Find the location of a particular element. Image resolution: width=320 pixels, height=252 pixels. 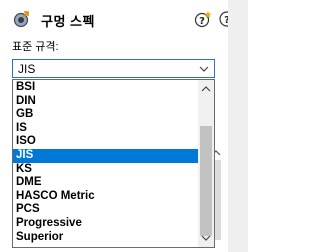

dropdown-option: HASCO Metric is located at coordinates (106, 197).